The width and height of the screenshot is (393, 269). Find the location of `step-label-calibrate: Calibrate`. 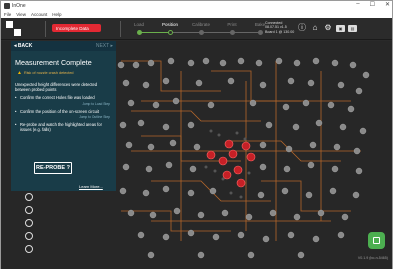

step-label-calibrate: Calibrate is located at coordinates (201, 24).